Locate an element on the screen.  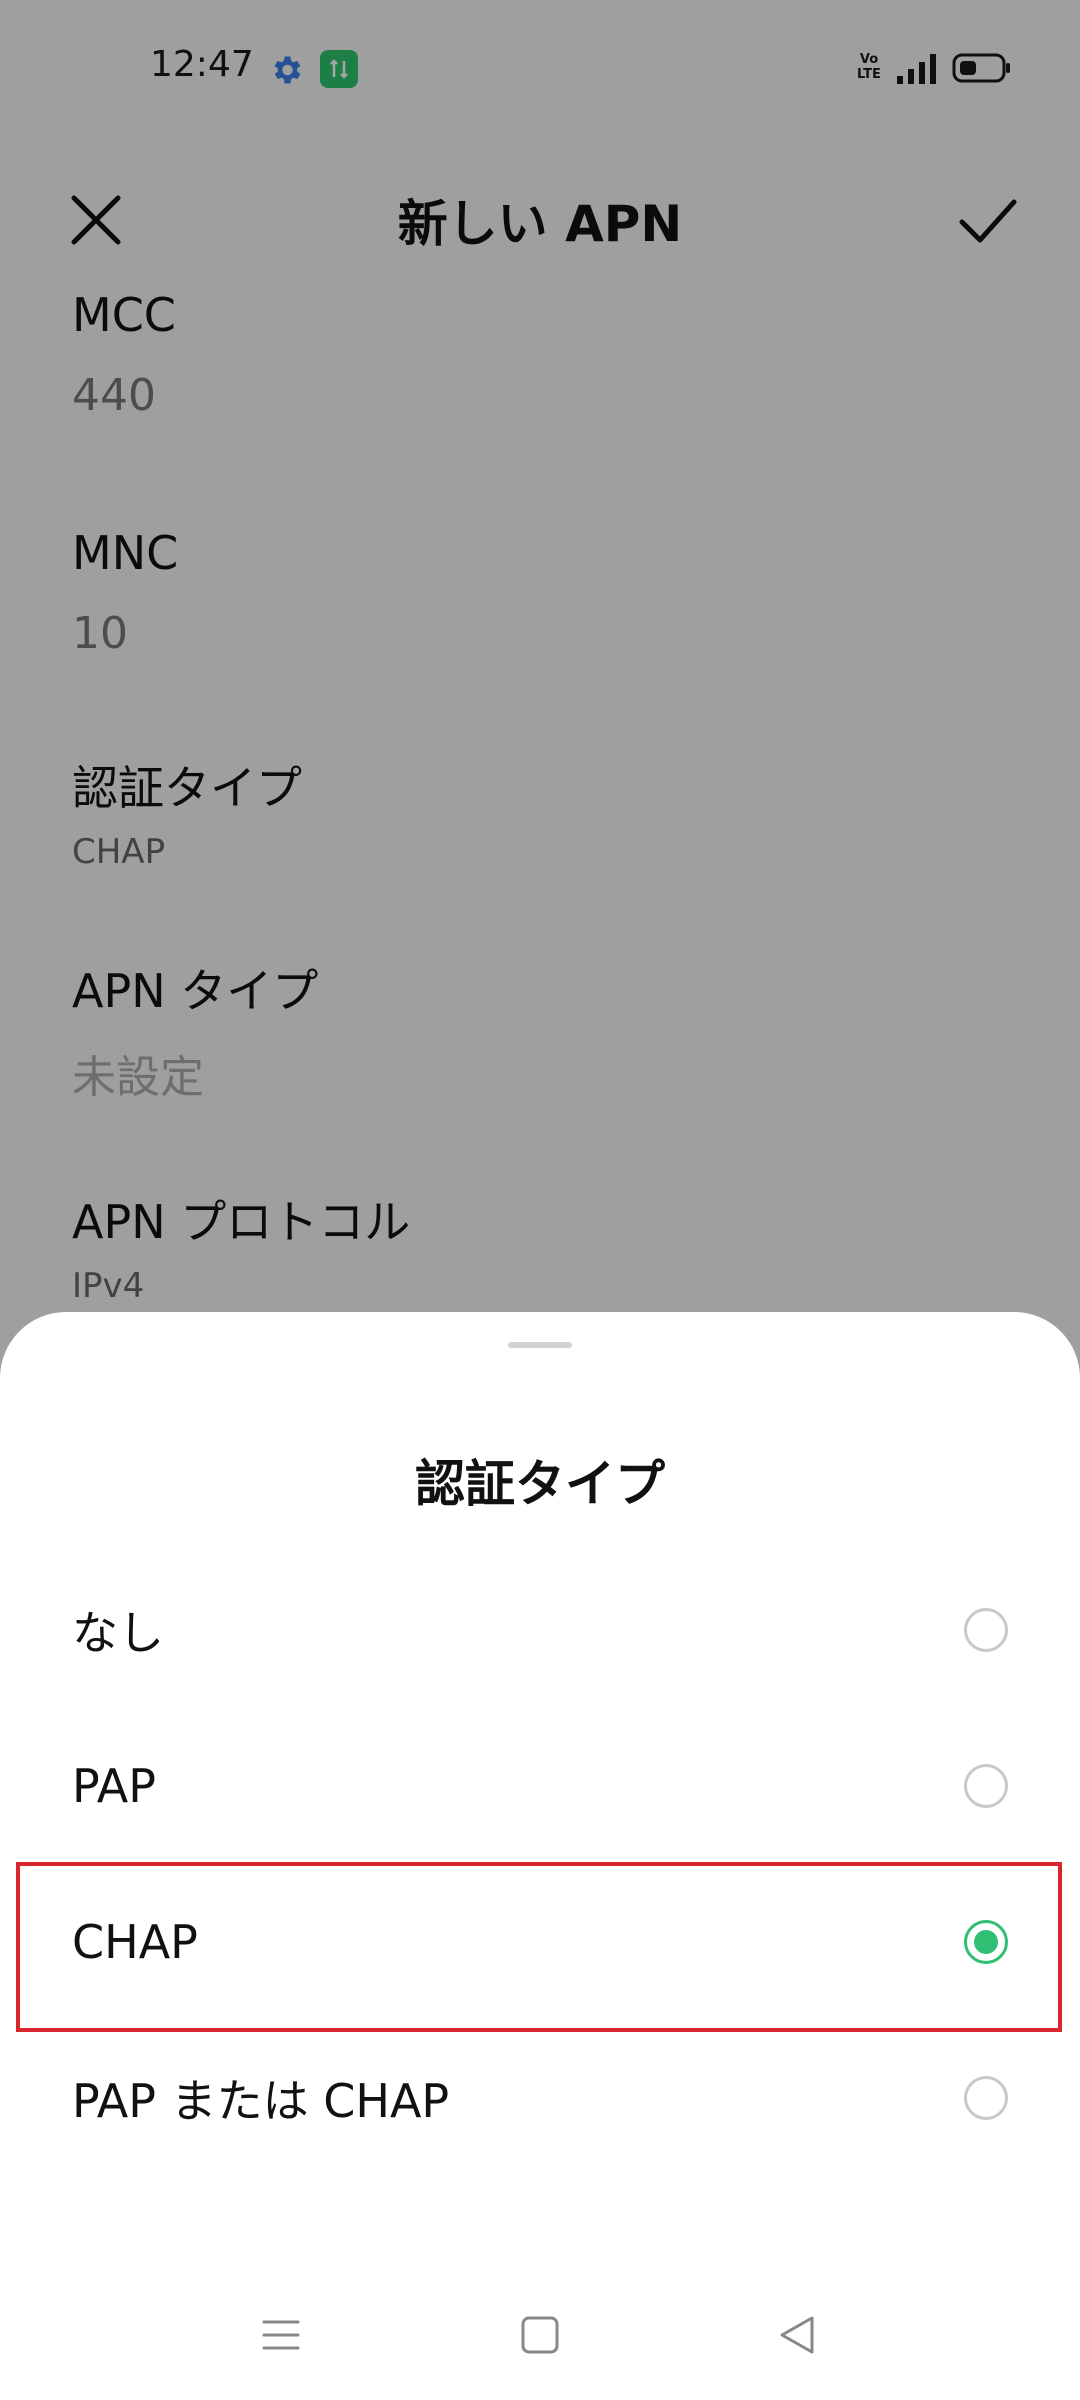
option-none: なし is located at coordinates (540, 1630).